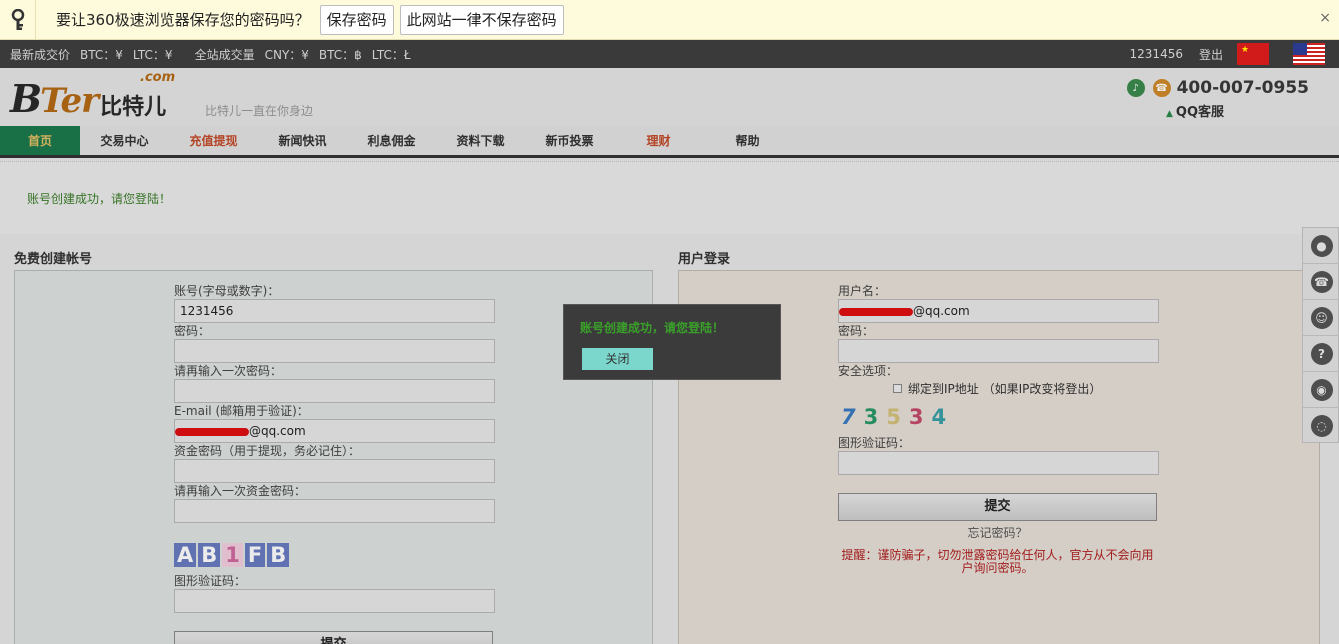 The width and height of the screenshot is (1339, 644). Describe the element at coordinates (101, 54) in the screenshot. I see `btc-price: BTC：¥` at that location.